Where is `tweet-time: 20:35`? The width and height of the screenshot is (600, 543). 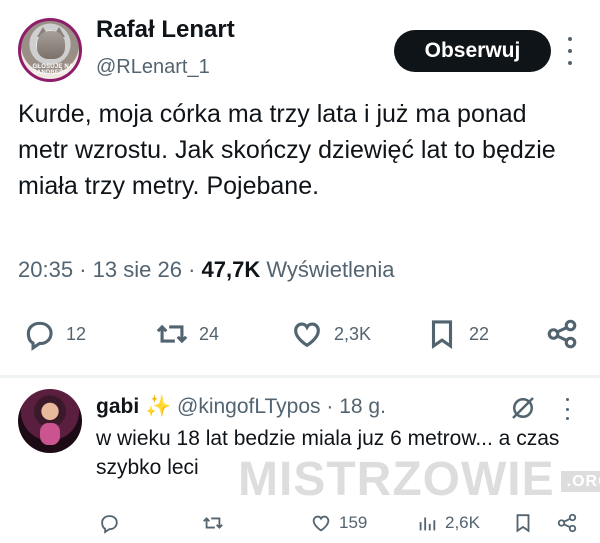 tweet-time: 20:35 is located at coordinates (45, 269).